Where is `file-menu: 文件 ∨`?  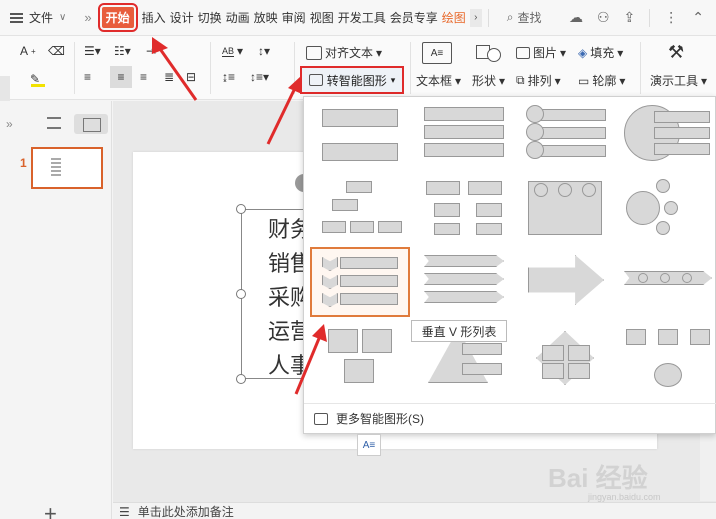 file-menu: 文件 ∨ is located at coordinates (33, 17).